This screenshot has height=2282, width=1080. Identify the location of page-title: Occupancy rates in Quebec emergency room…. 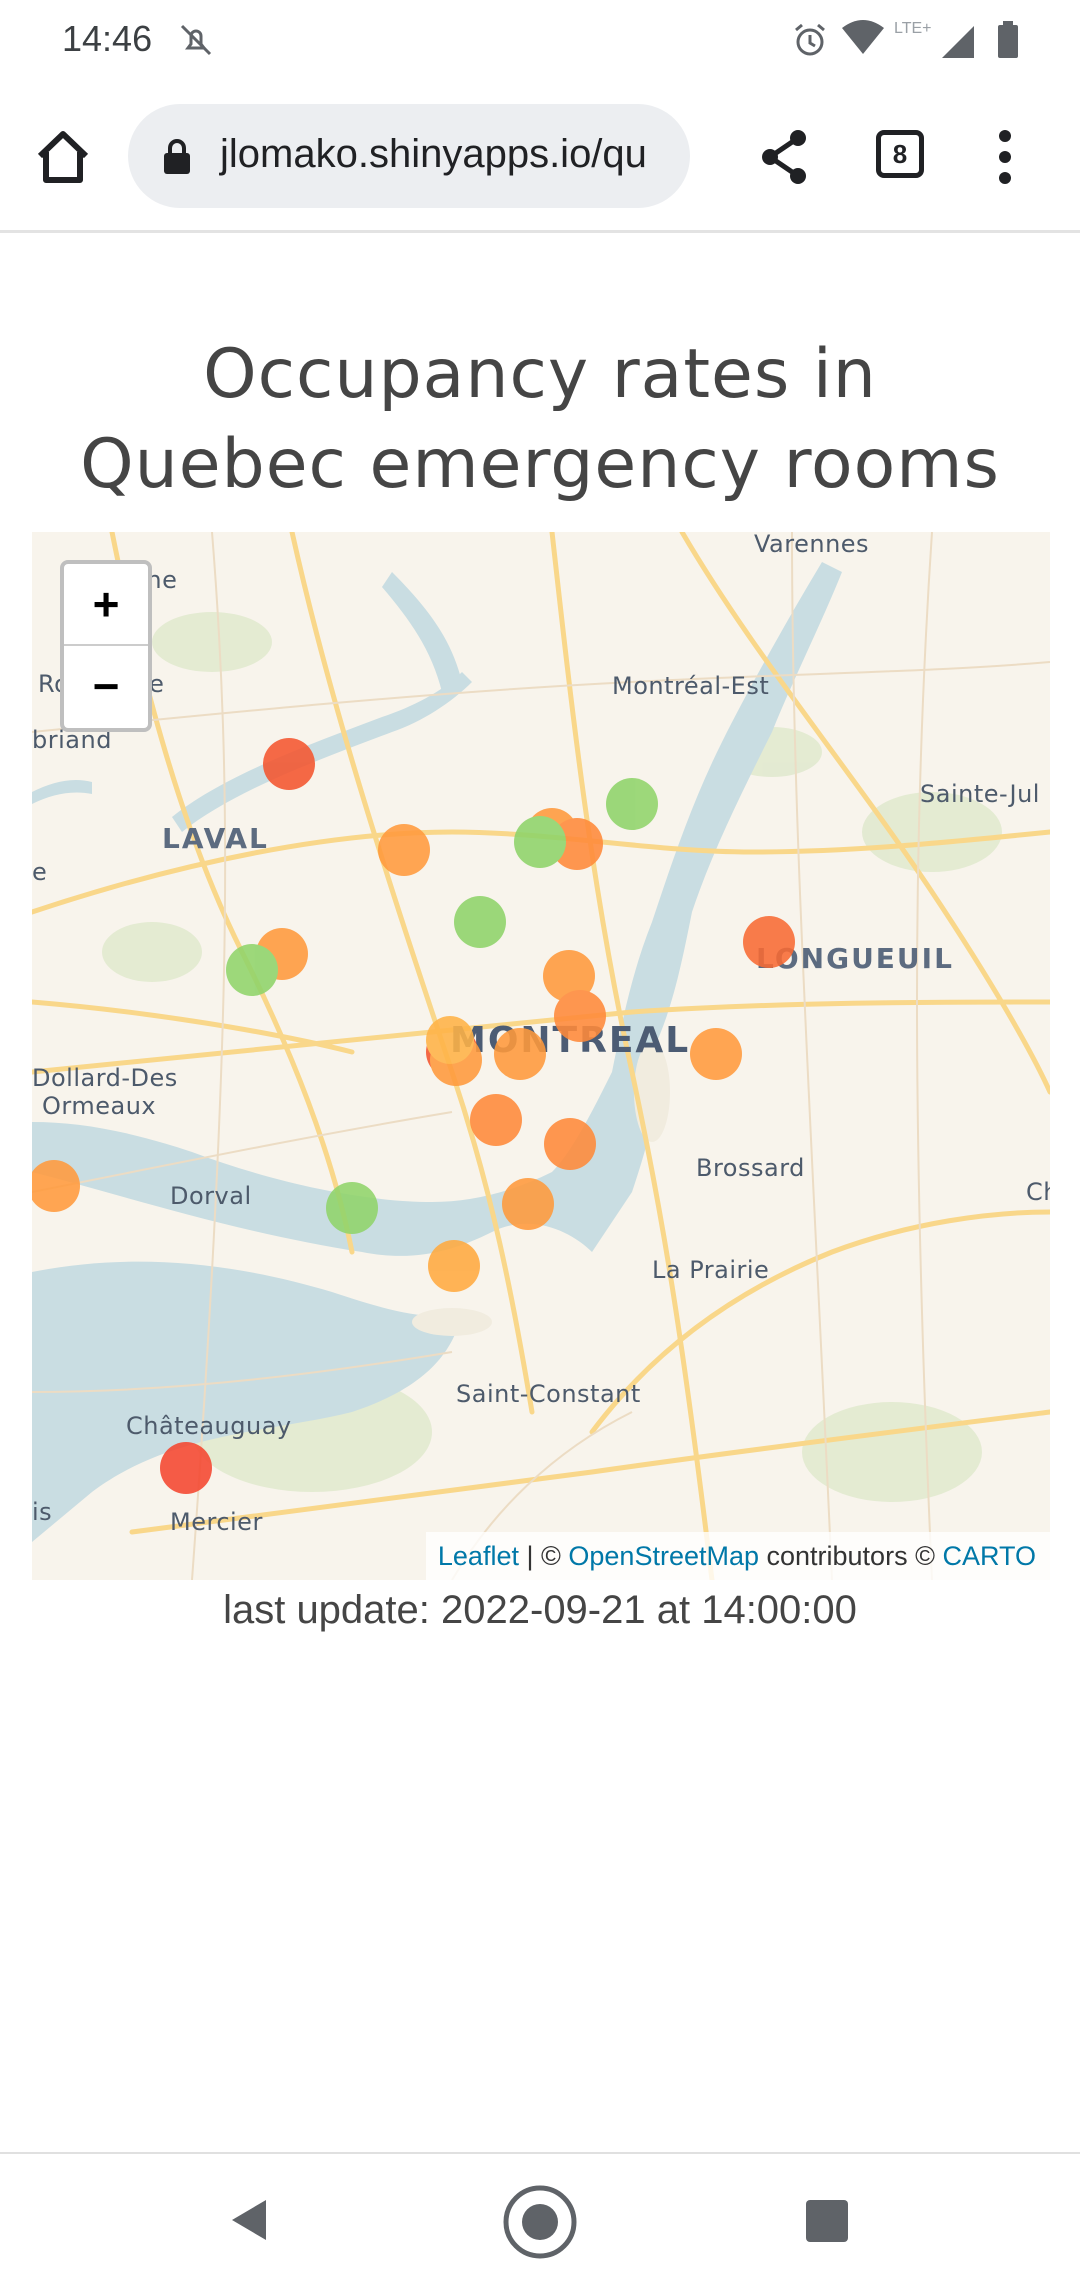
(540, 420).